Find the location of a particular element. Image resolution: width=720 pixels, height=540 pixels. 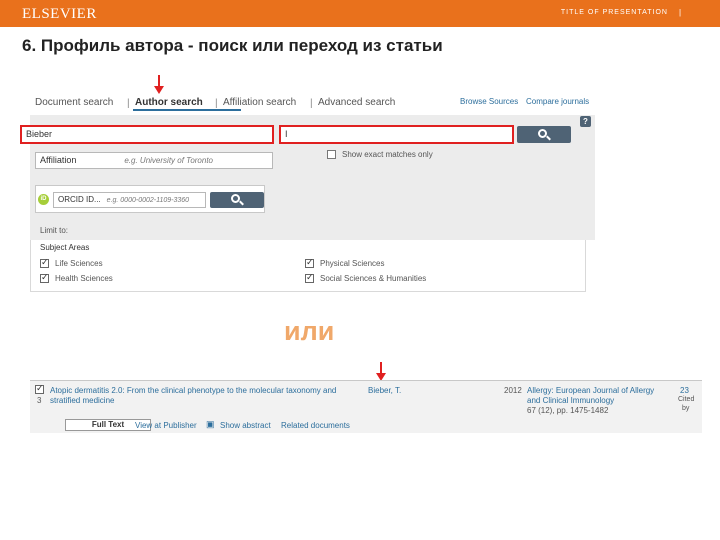

orcid-input: ORCID ID... e.g. 0000-0002-1109-3360 is located at coordinates (129, 200).